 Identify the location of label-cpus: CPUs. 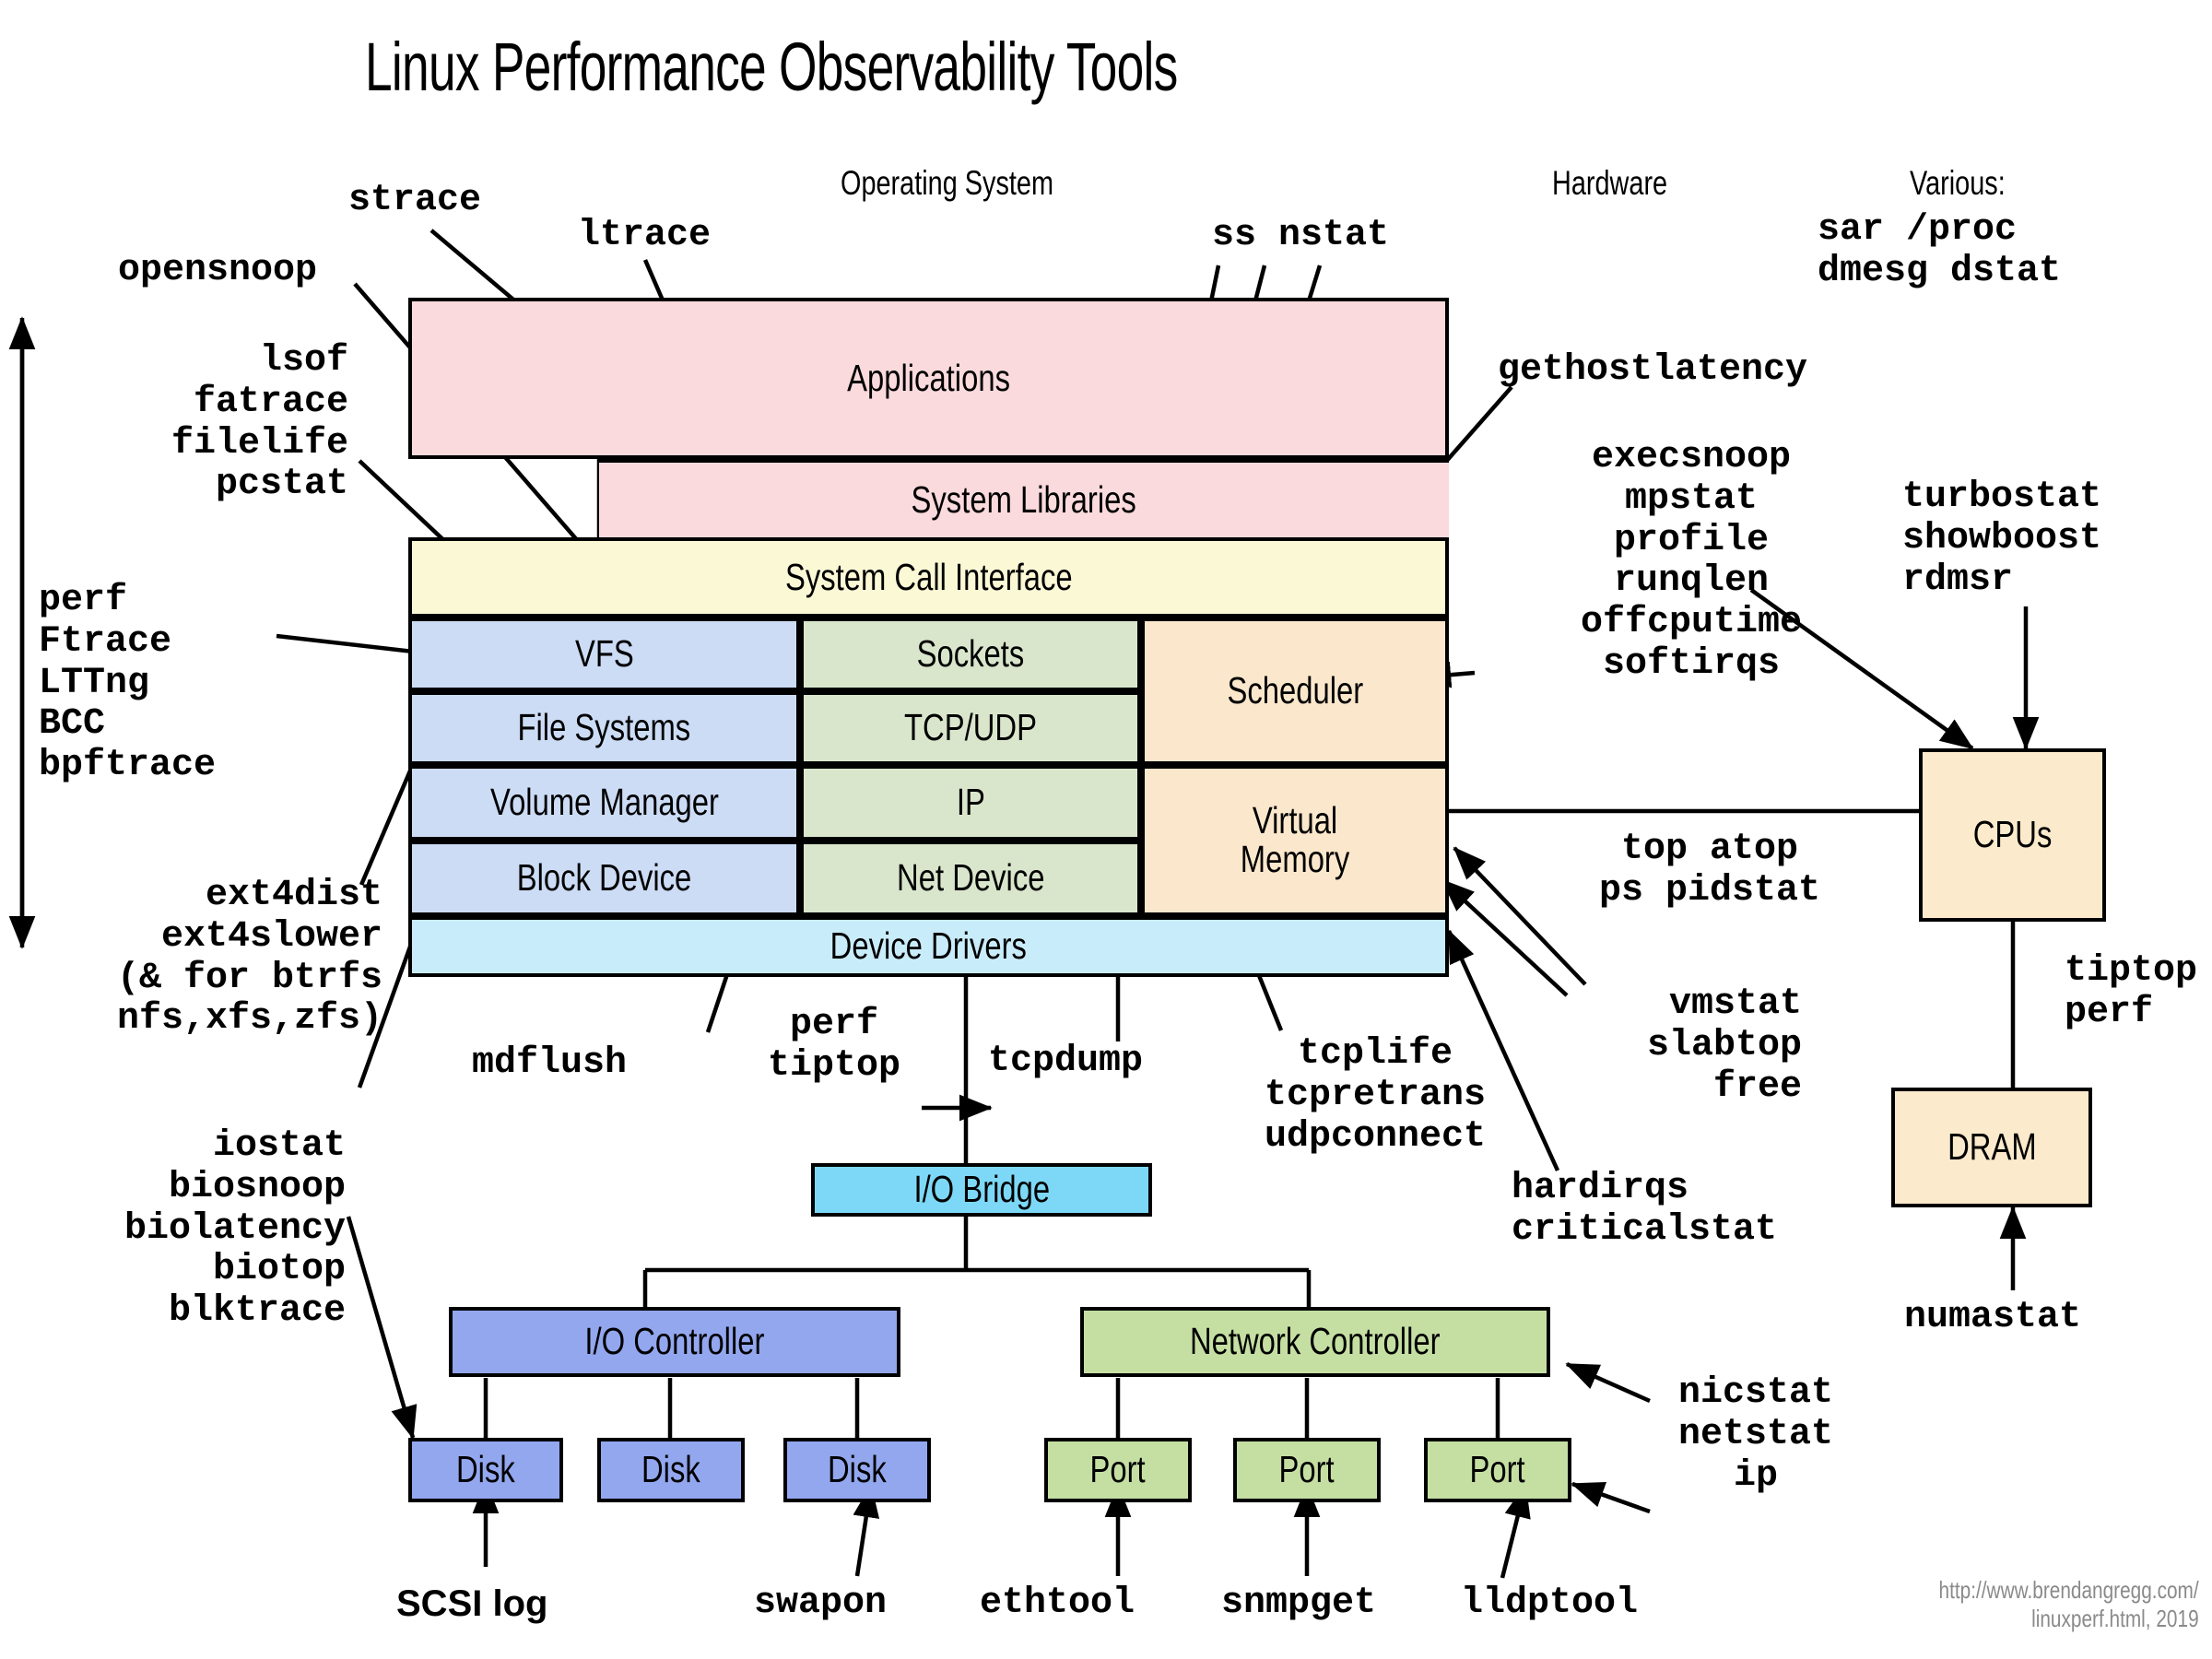
(2012, 834).